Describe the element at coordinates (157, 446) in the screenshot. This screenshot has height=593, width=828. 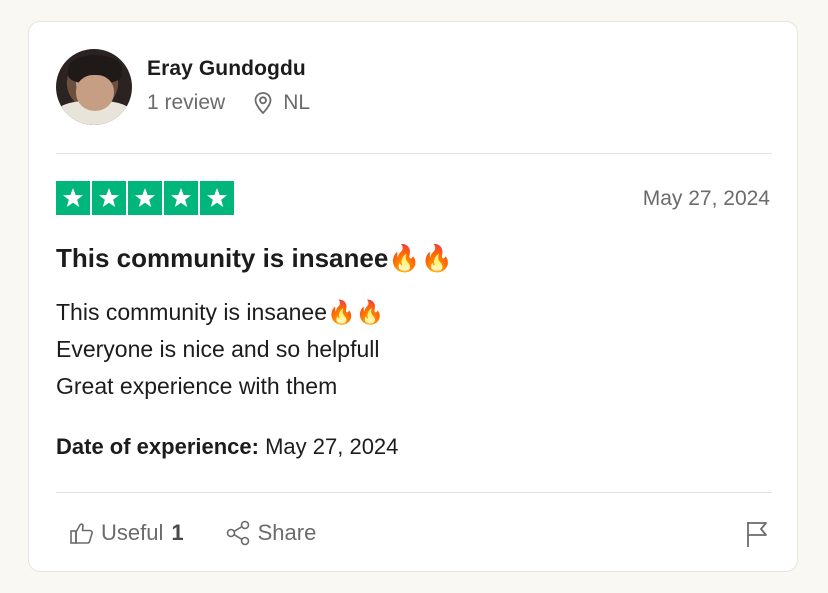
I see `experience-label: Date of experience:` at that location.